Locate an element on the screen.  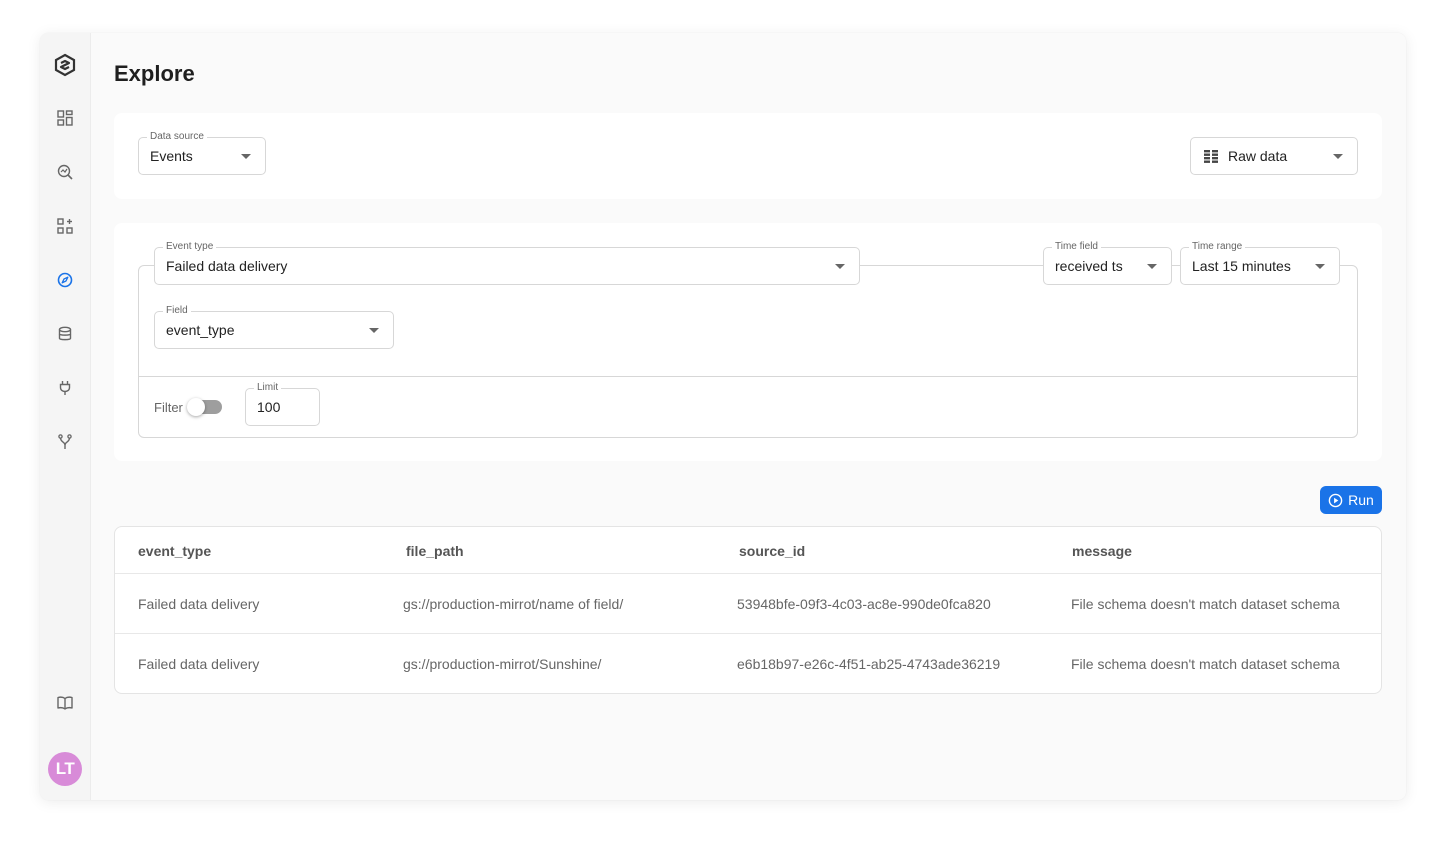
logo-icon is located at coordinates (65, 65).